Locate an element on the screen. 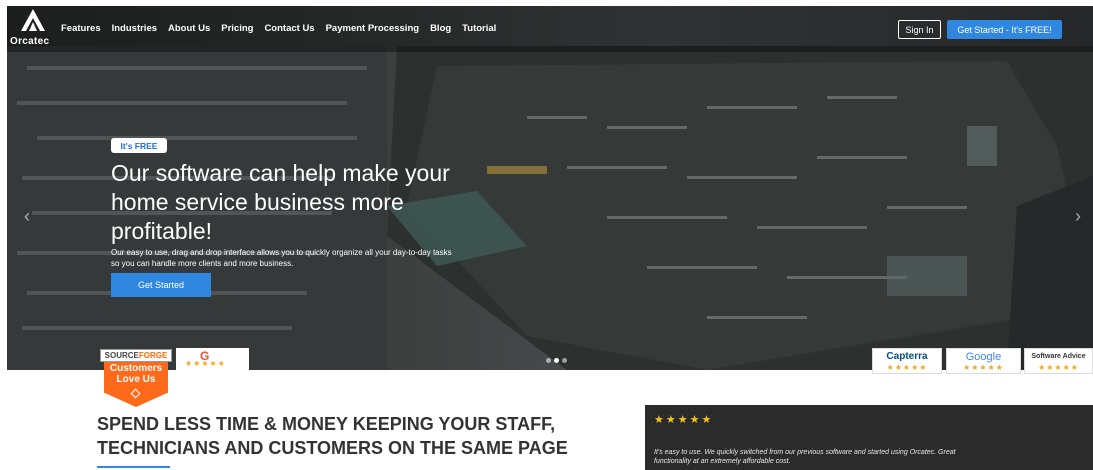  nav-payment-processing: Payment Processing is located at coordinates (372, 28).